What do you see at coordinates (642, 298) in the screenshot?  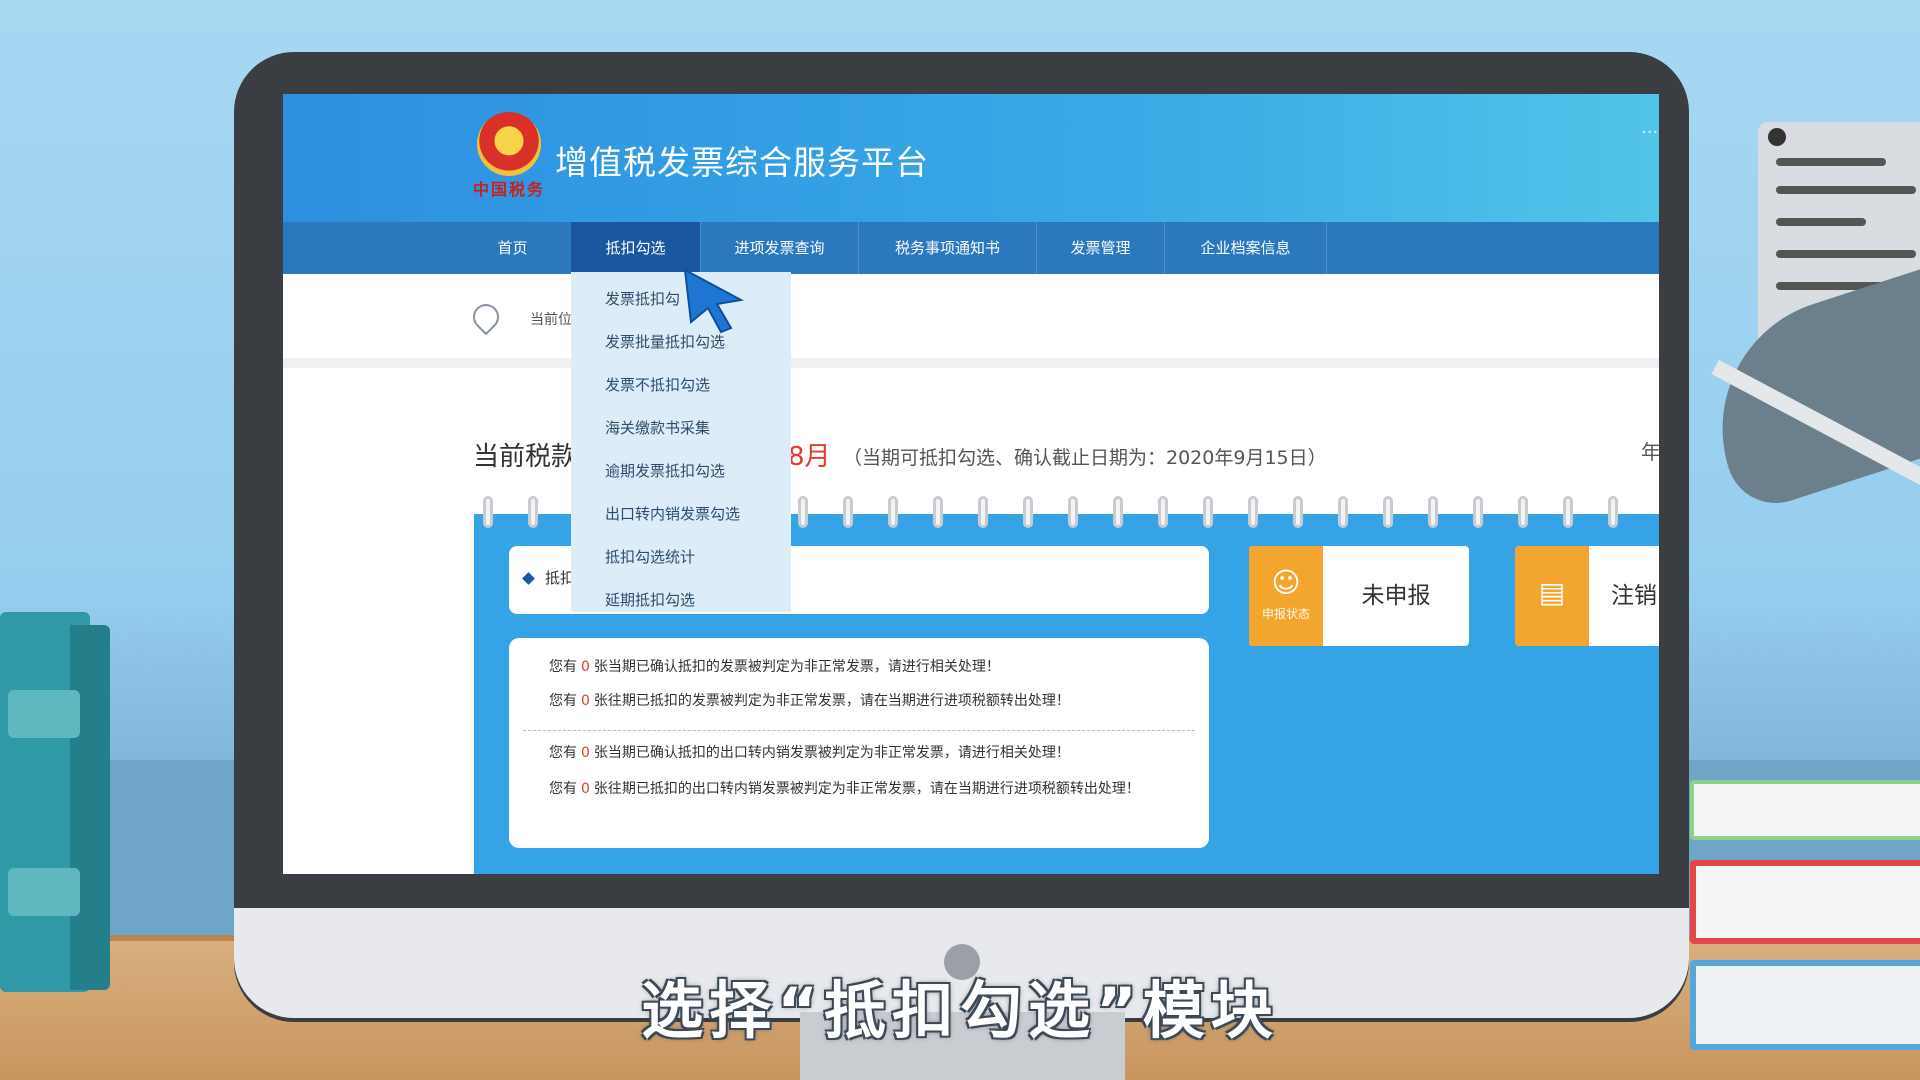 I see `menu-item-invoice-deduction: 发票抵扣勾` at bounding box center [642, 298].